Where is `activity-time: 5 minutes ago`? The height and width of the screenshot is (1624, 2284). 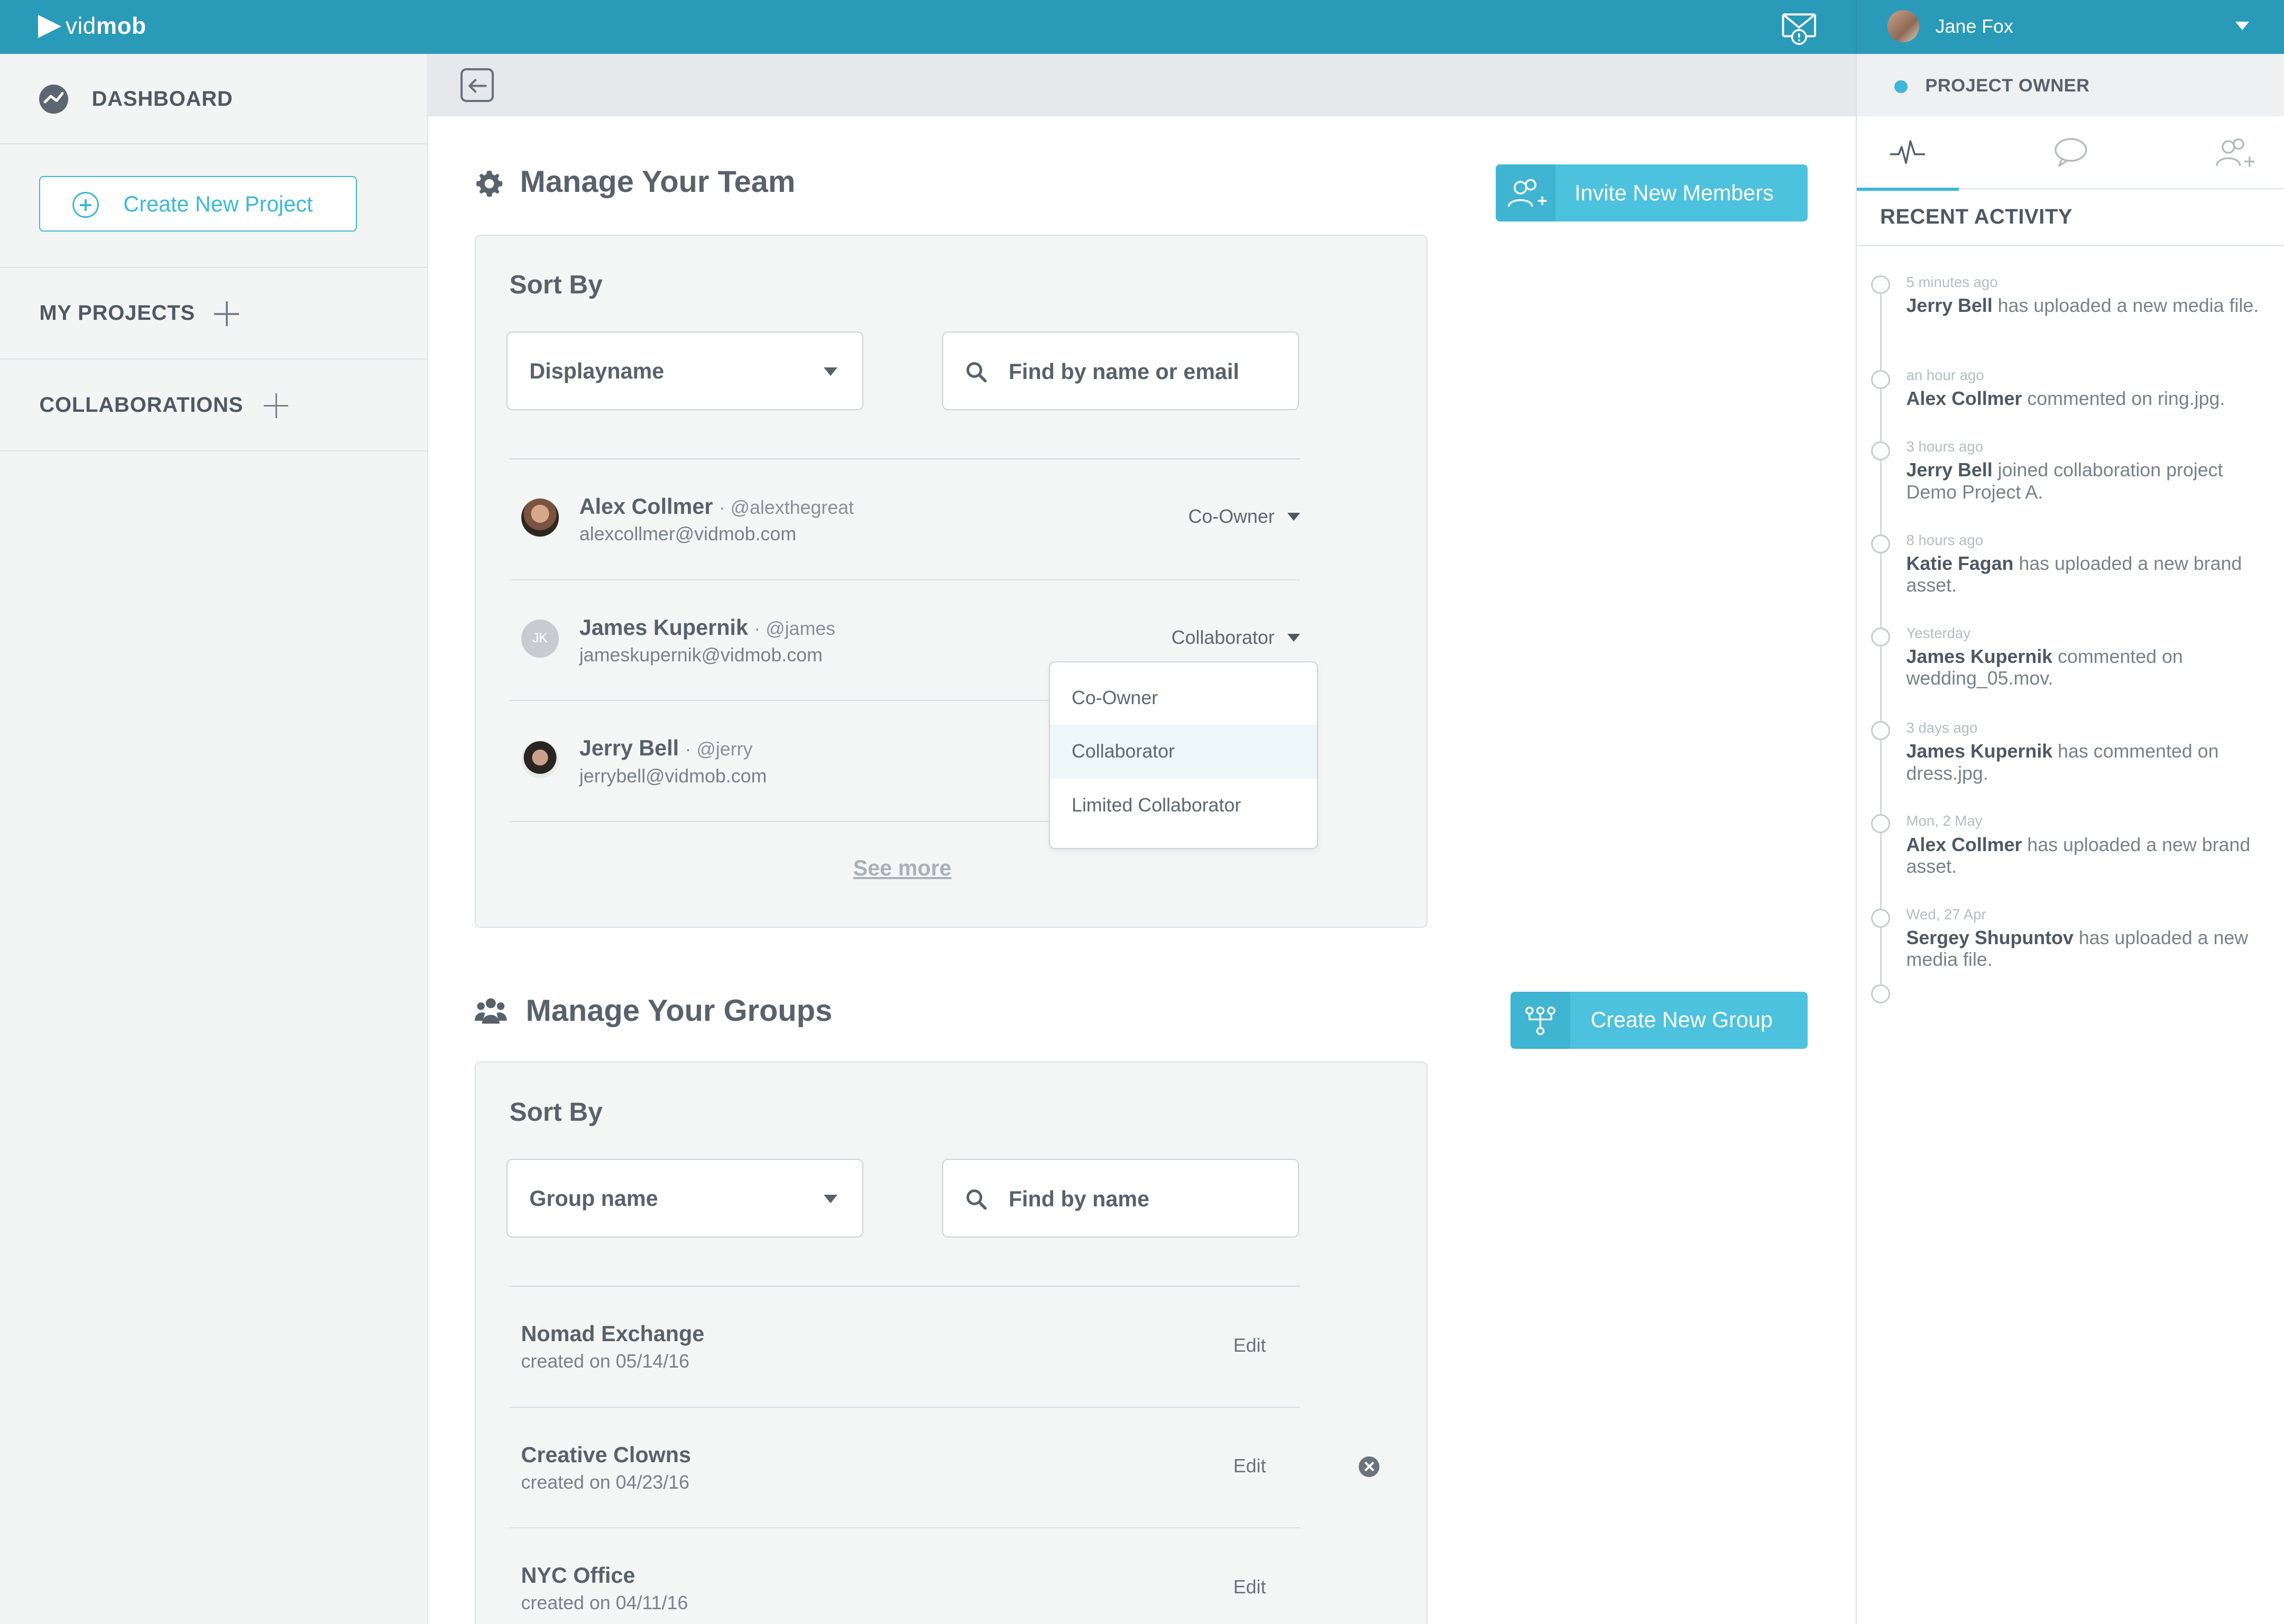 activity-time: 5 minutes ago is located at coordinates (1952, 281).